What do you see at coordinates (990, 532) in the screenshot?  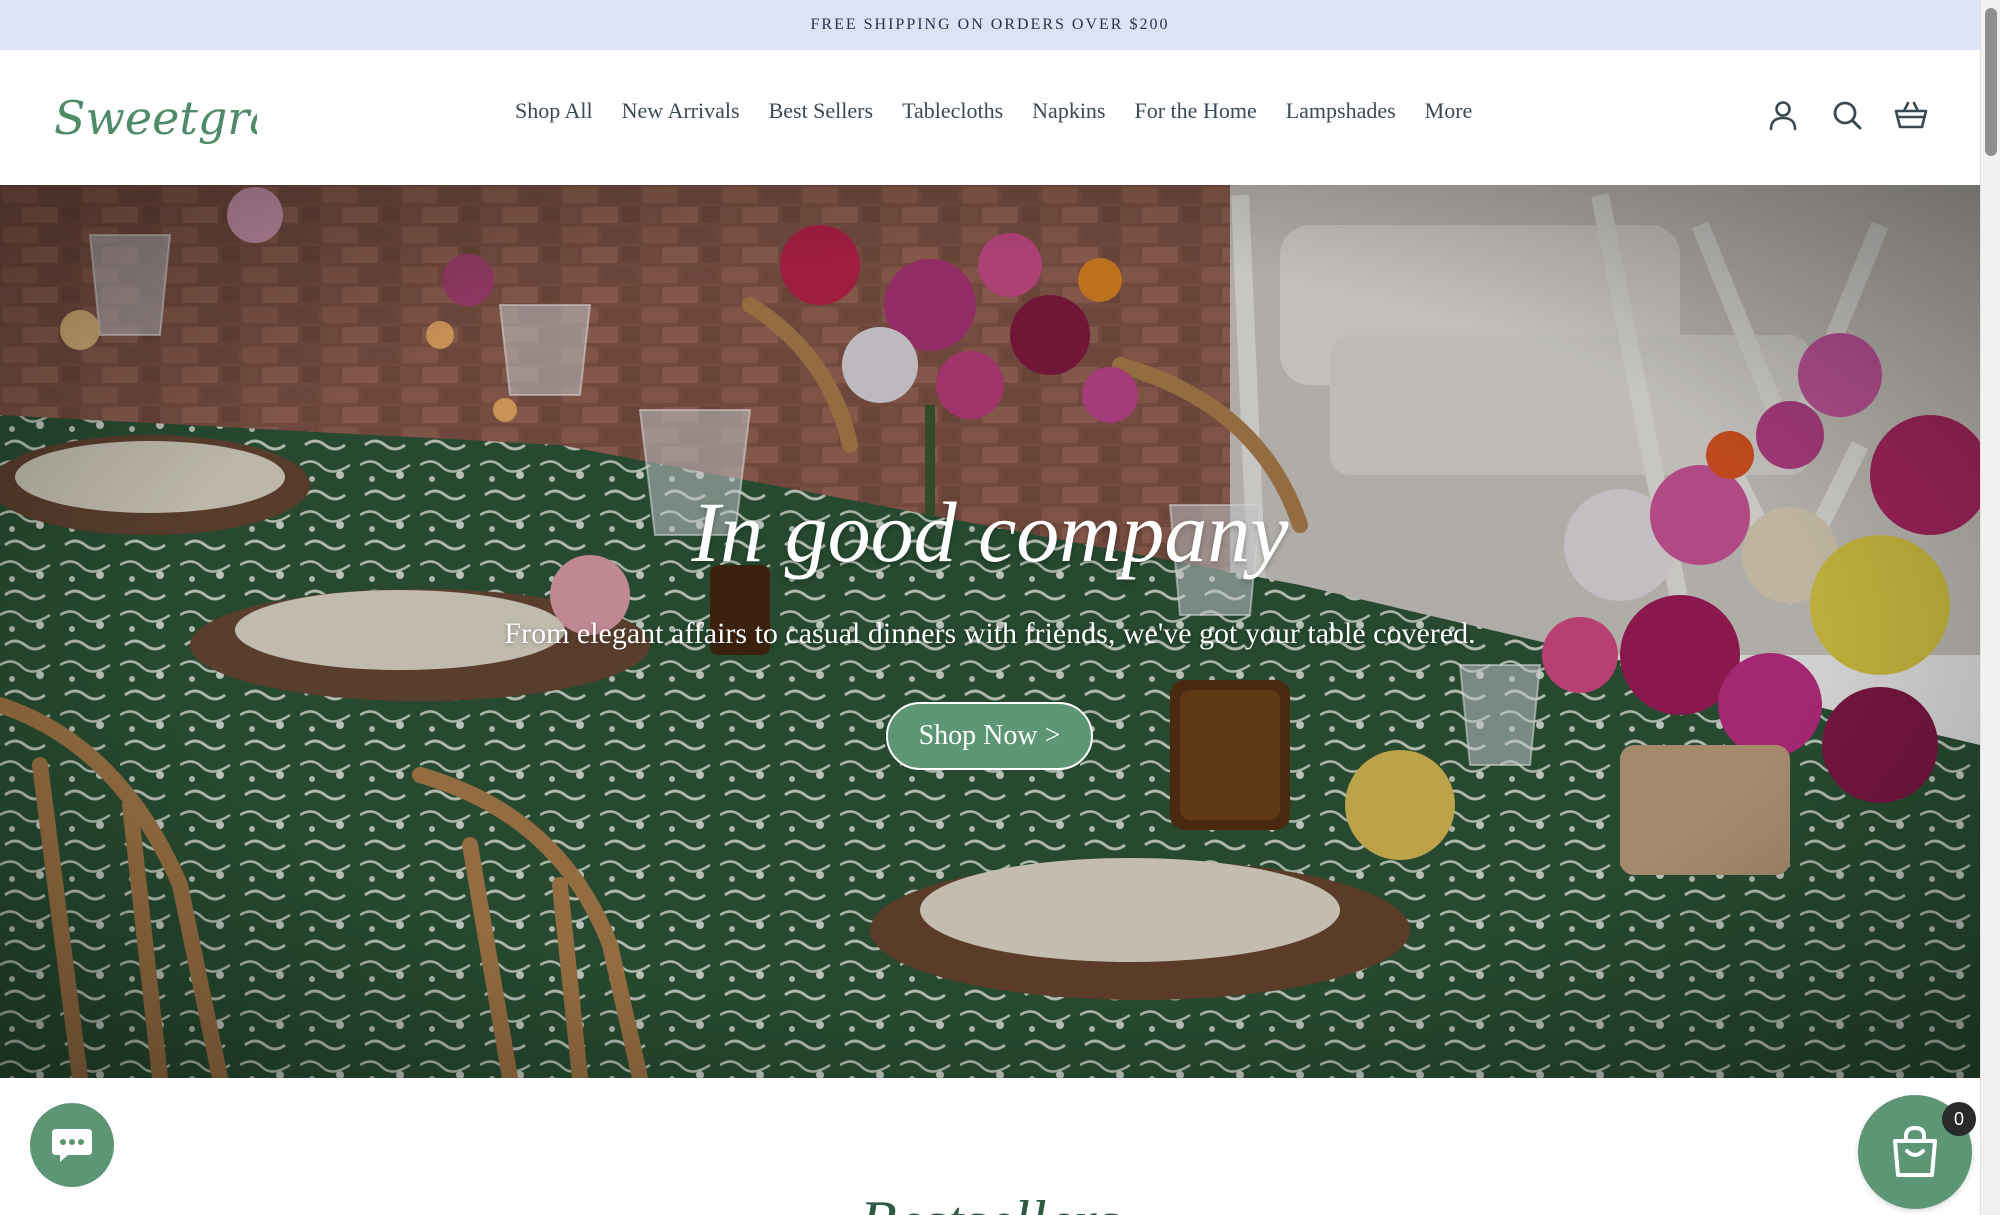 I see `hero-title: In good company` at bounding box center [990, 532].